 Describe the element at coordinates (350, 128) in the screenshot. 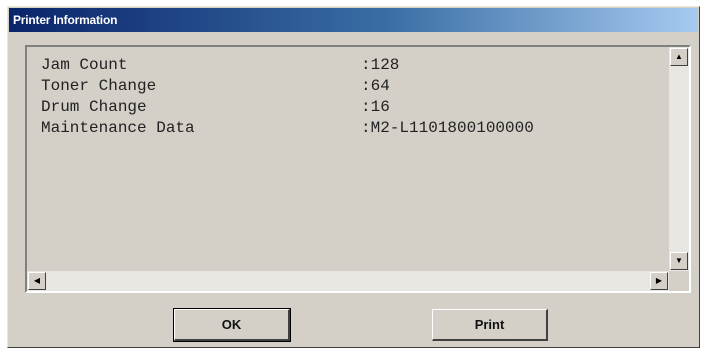

I see `info-row-maintenance-data: Maintenance Data :M2-L1101800100000` at that location.